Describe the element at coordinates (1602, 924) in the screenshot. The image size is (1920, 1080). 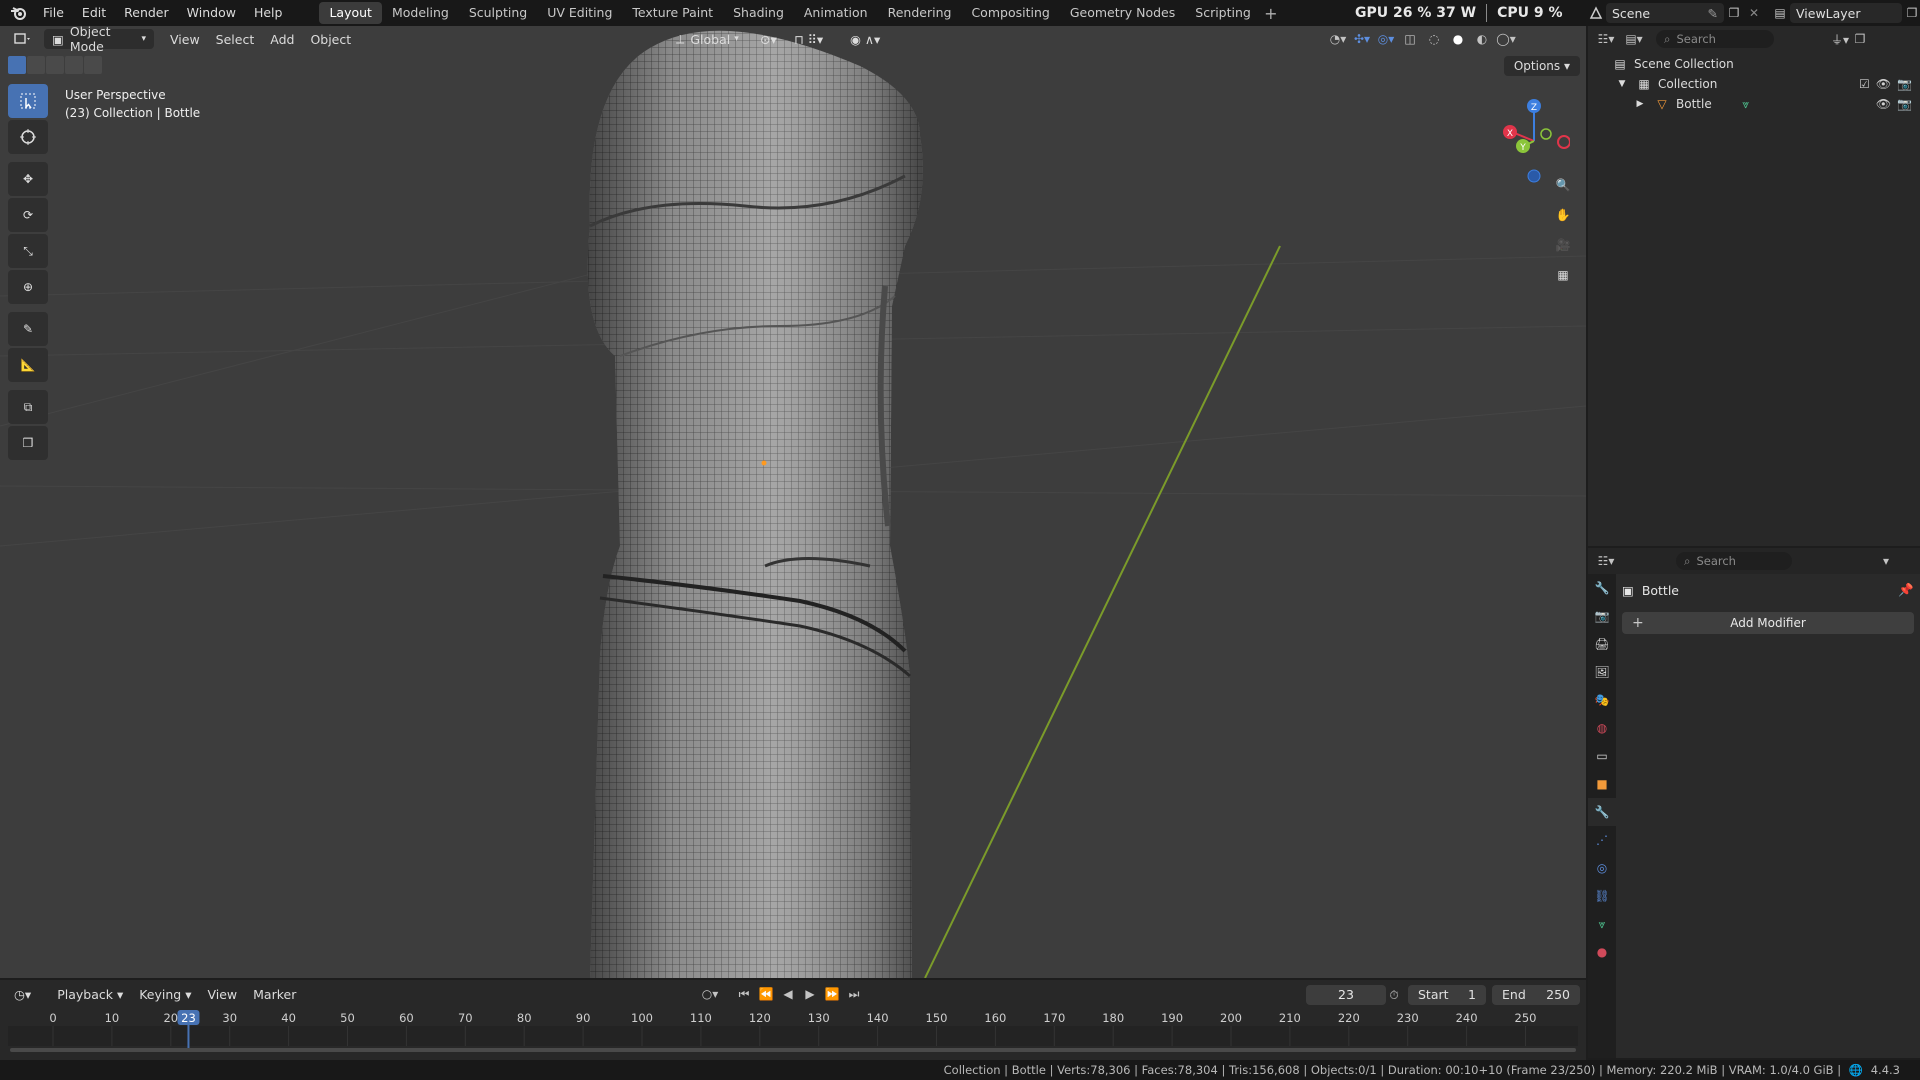
I see `data-tab-icon: ⩔` at that location.